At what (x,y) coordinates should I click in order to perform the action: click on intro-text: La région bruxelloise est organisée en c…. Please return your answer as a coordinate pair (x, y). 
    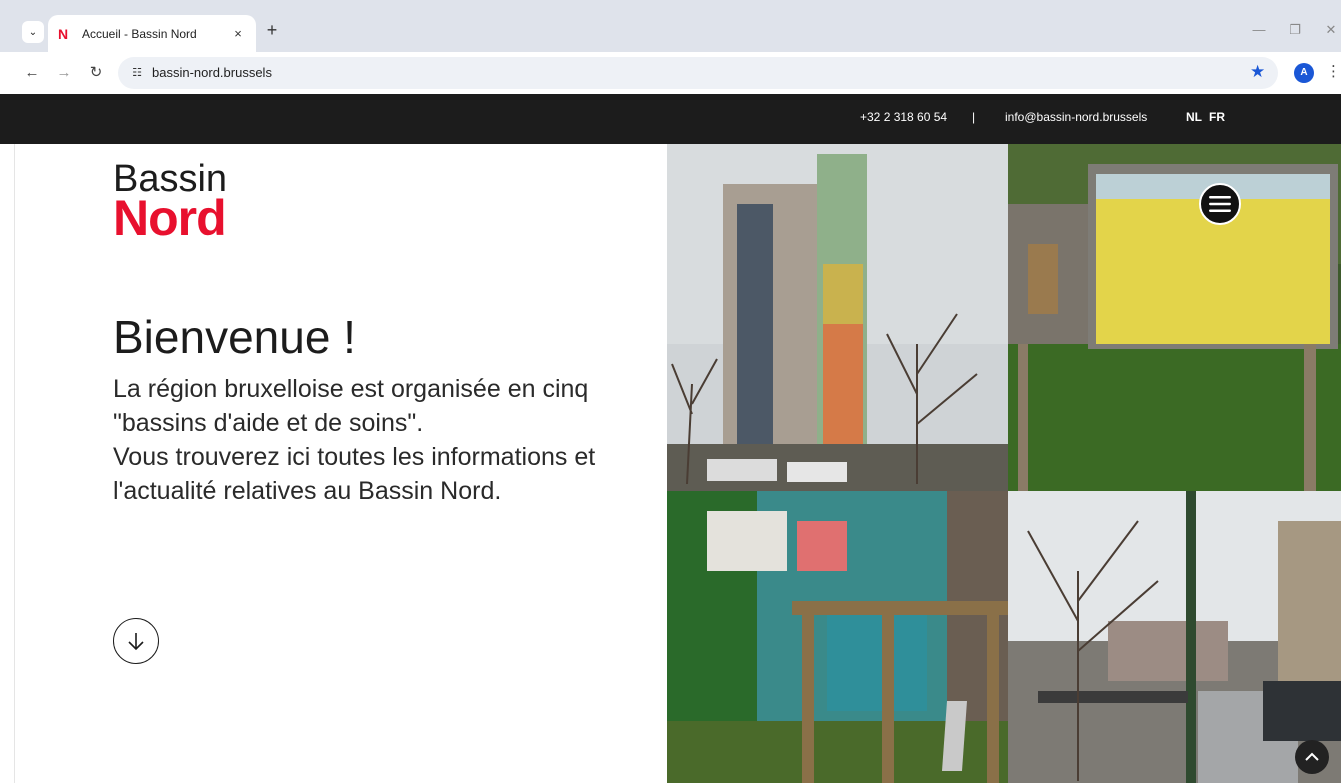
    Looking at the image, I should click on (383, 440).